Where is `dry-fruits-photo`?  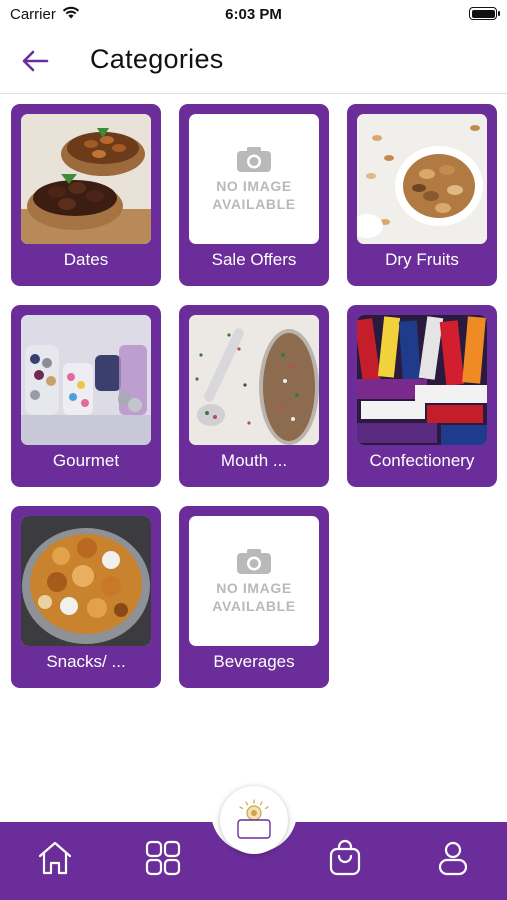
dry-fruits-photo is located at coordinates (422, 179).